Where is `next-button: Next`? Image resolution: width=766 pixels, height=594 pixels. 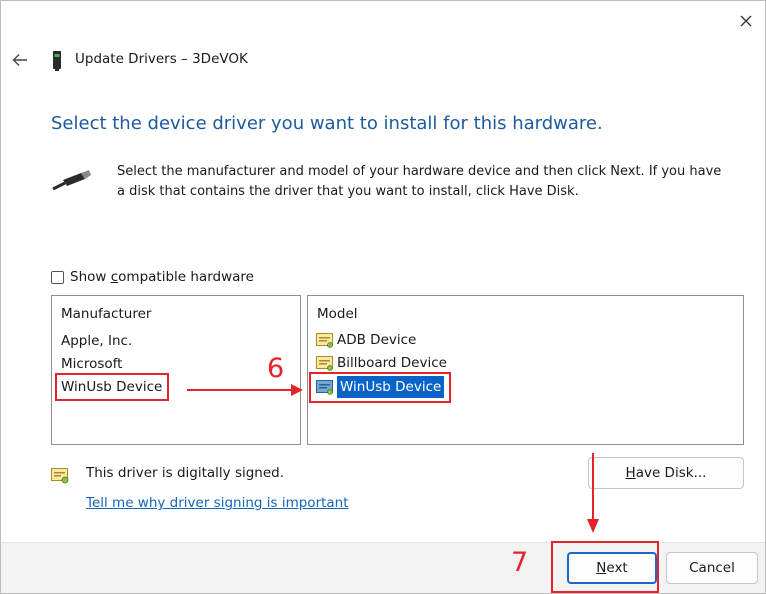 next-button: Next is located at coordinates (612, 568).